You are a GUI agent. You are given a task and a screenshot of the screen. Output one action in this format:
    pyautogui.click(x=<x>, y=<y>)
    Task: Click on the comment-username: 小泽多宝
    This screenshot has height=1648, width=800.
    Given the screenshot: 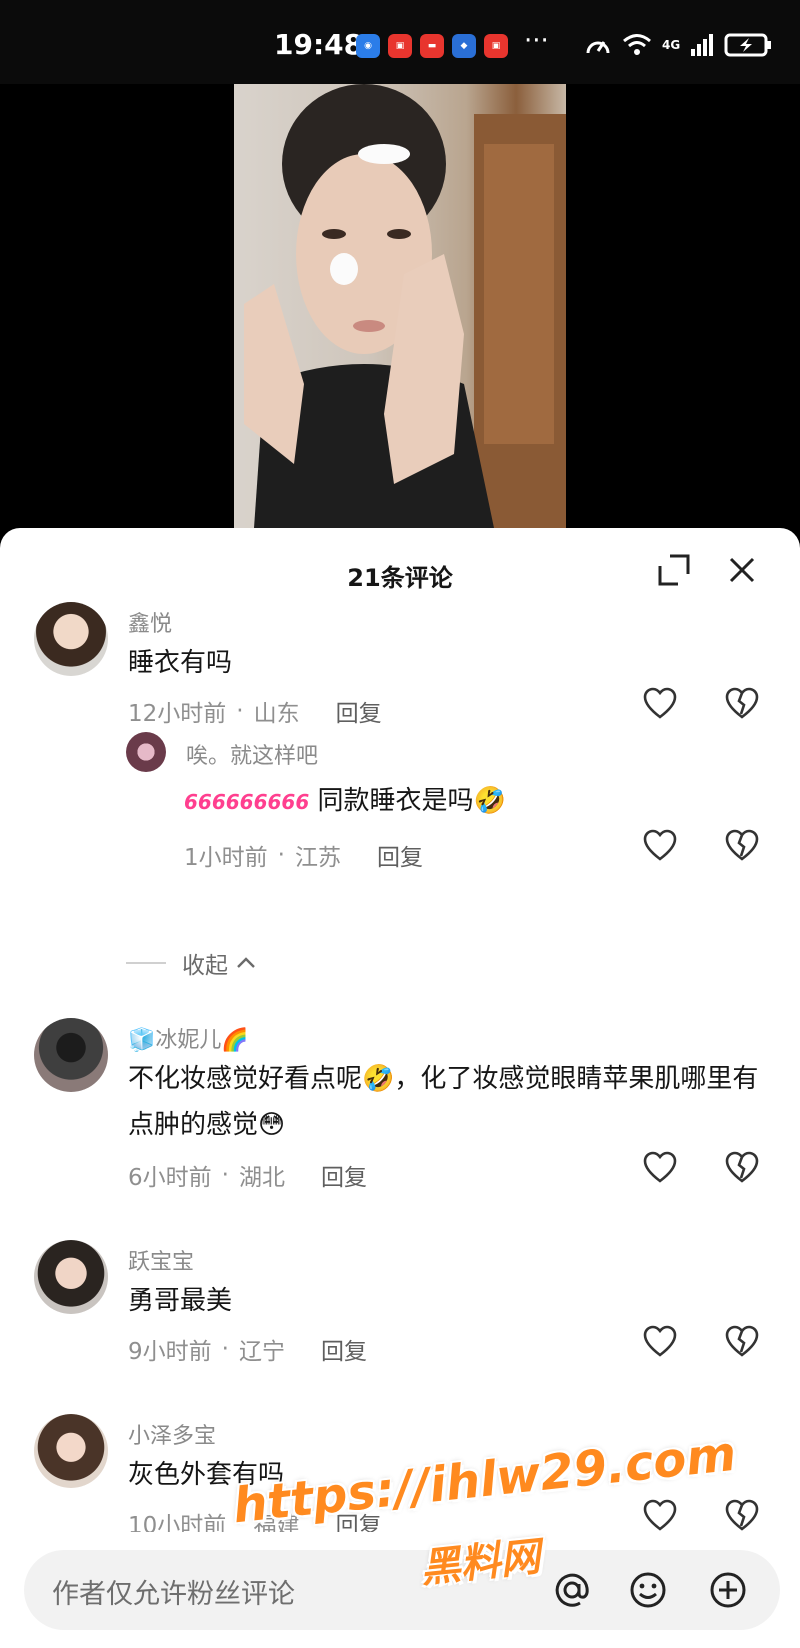 What is the action you would take?
    pyautogui.click(x=172, y=1434)
    